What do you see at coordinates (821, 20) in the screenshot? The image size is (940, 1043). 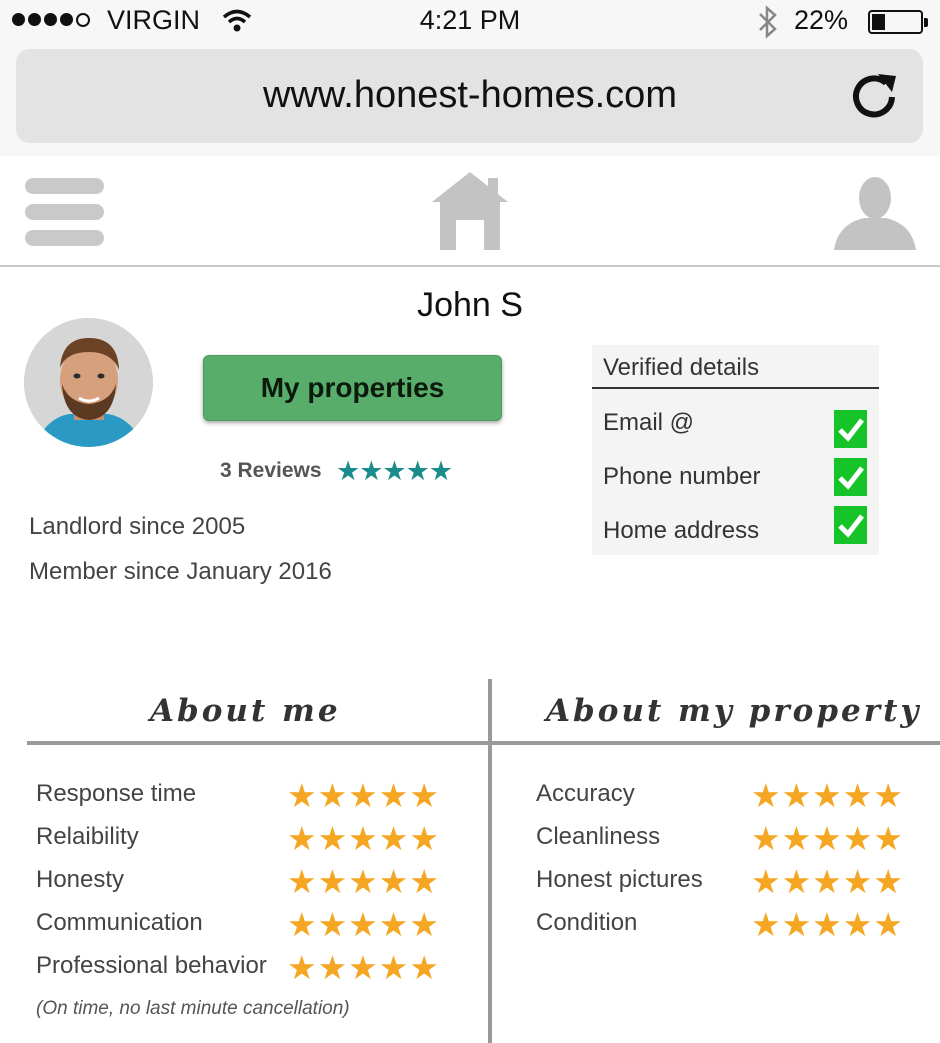 I see `battery-percent: 22%` at bounding box center [821, 20].